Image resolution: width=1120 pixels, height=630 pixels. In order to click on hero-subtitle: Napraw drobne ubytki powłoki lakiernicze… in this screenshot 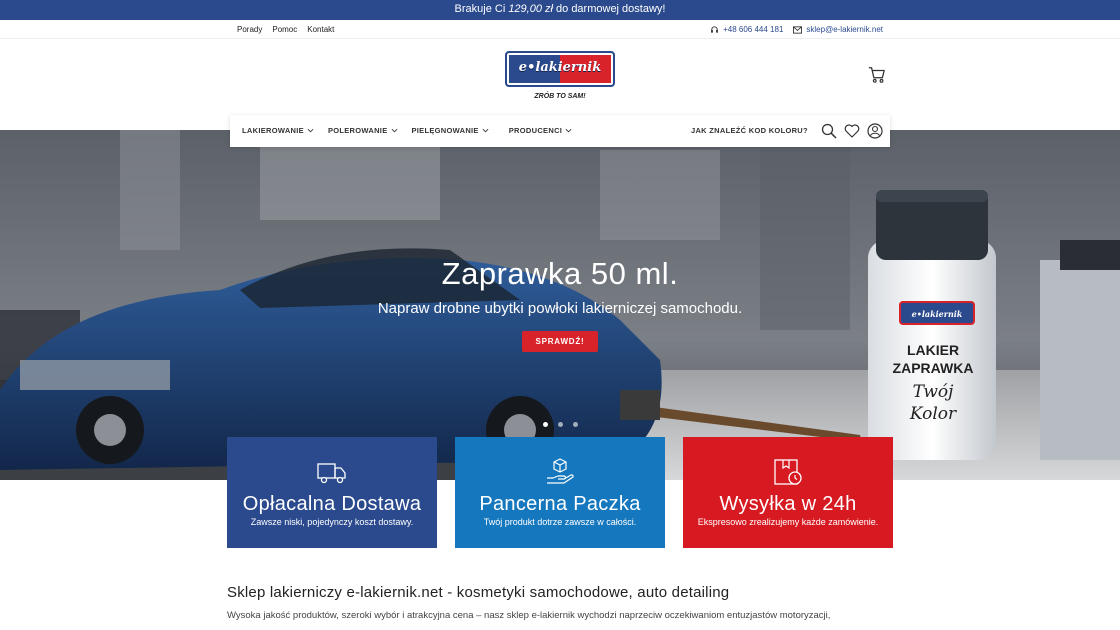, I will do `click(560, 308)`.